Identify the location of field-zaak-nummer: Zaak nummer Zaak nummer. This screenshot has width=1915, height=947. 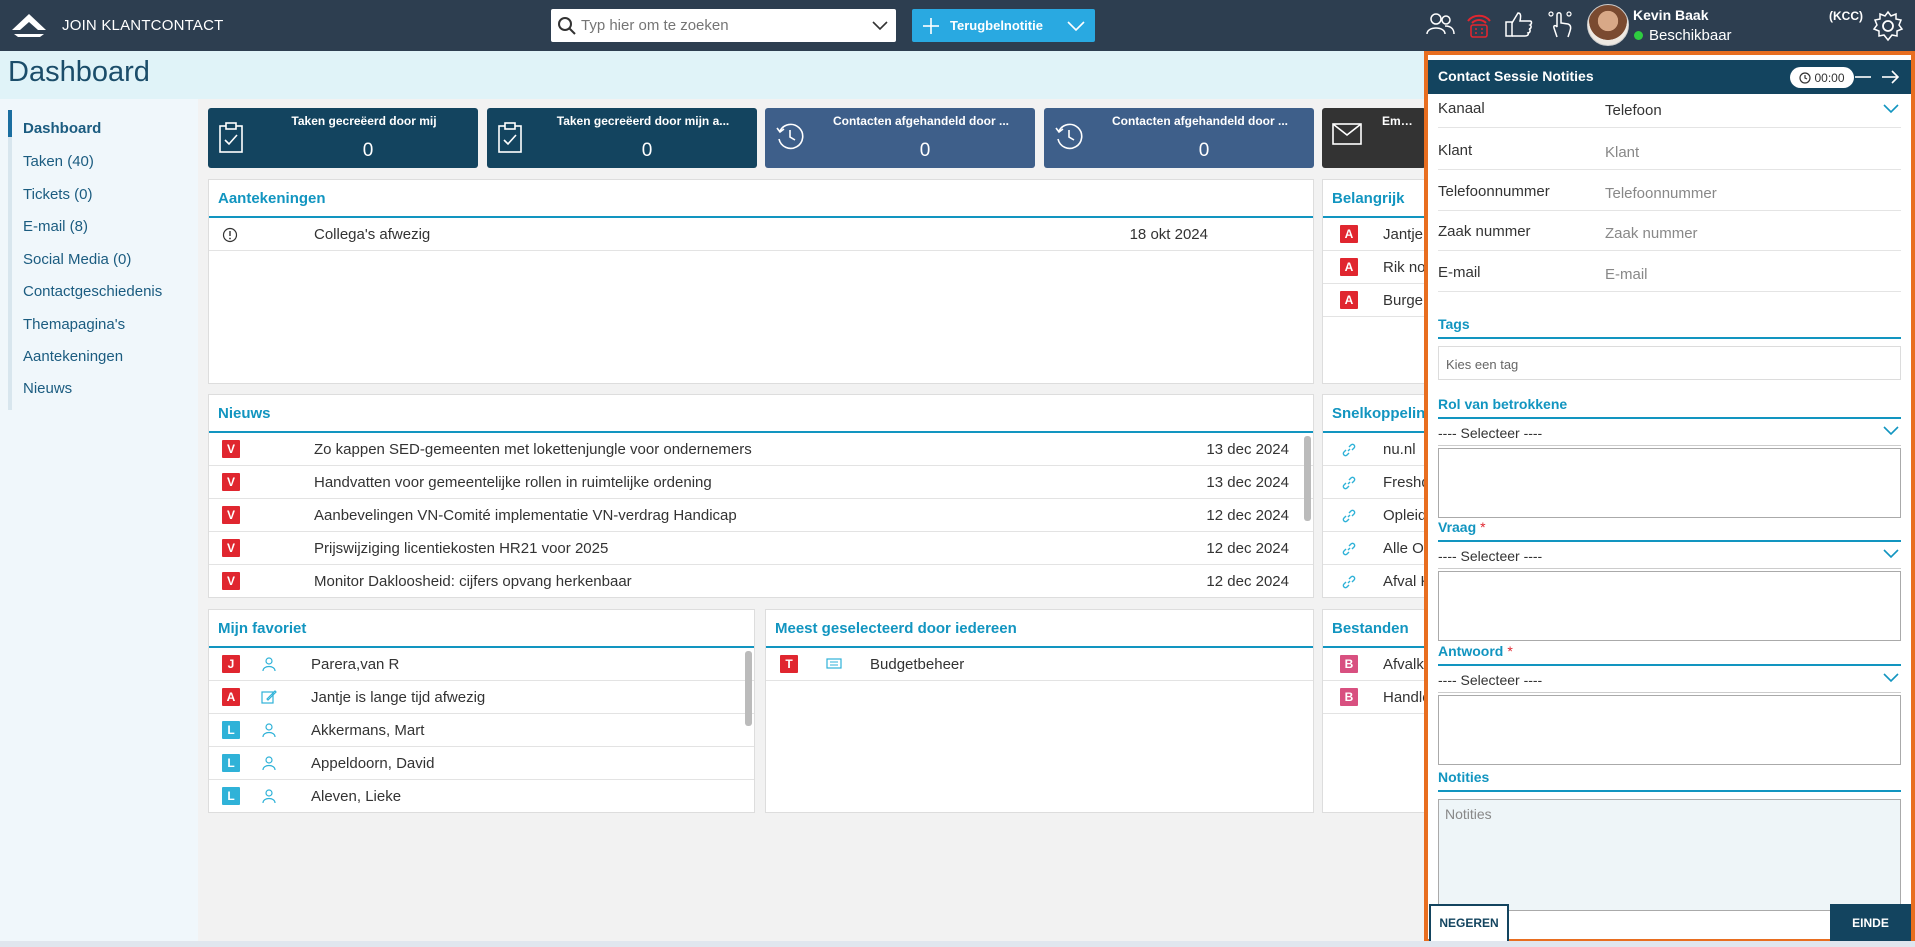
(1669, 234).